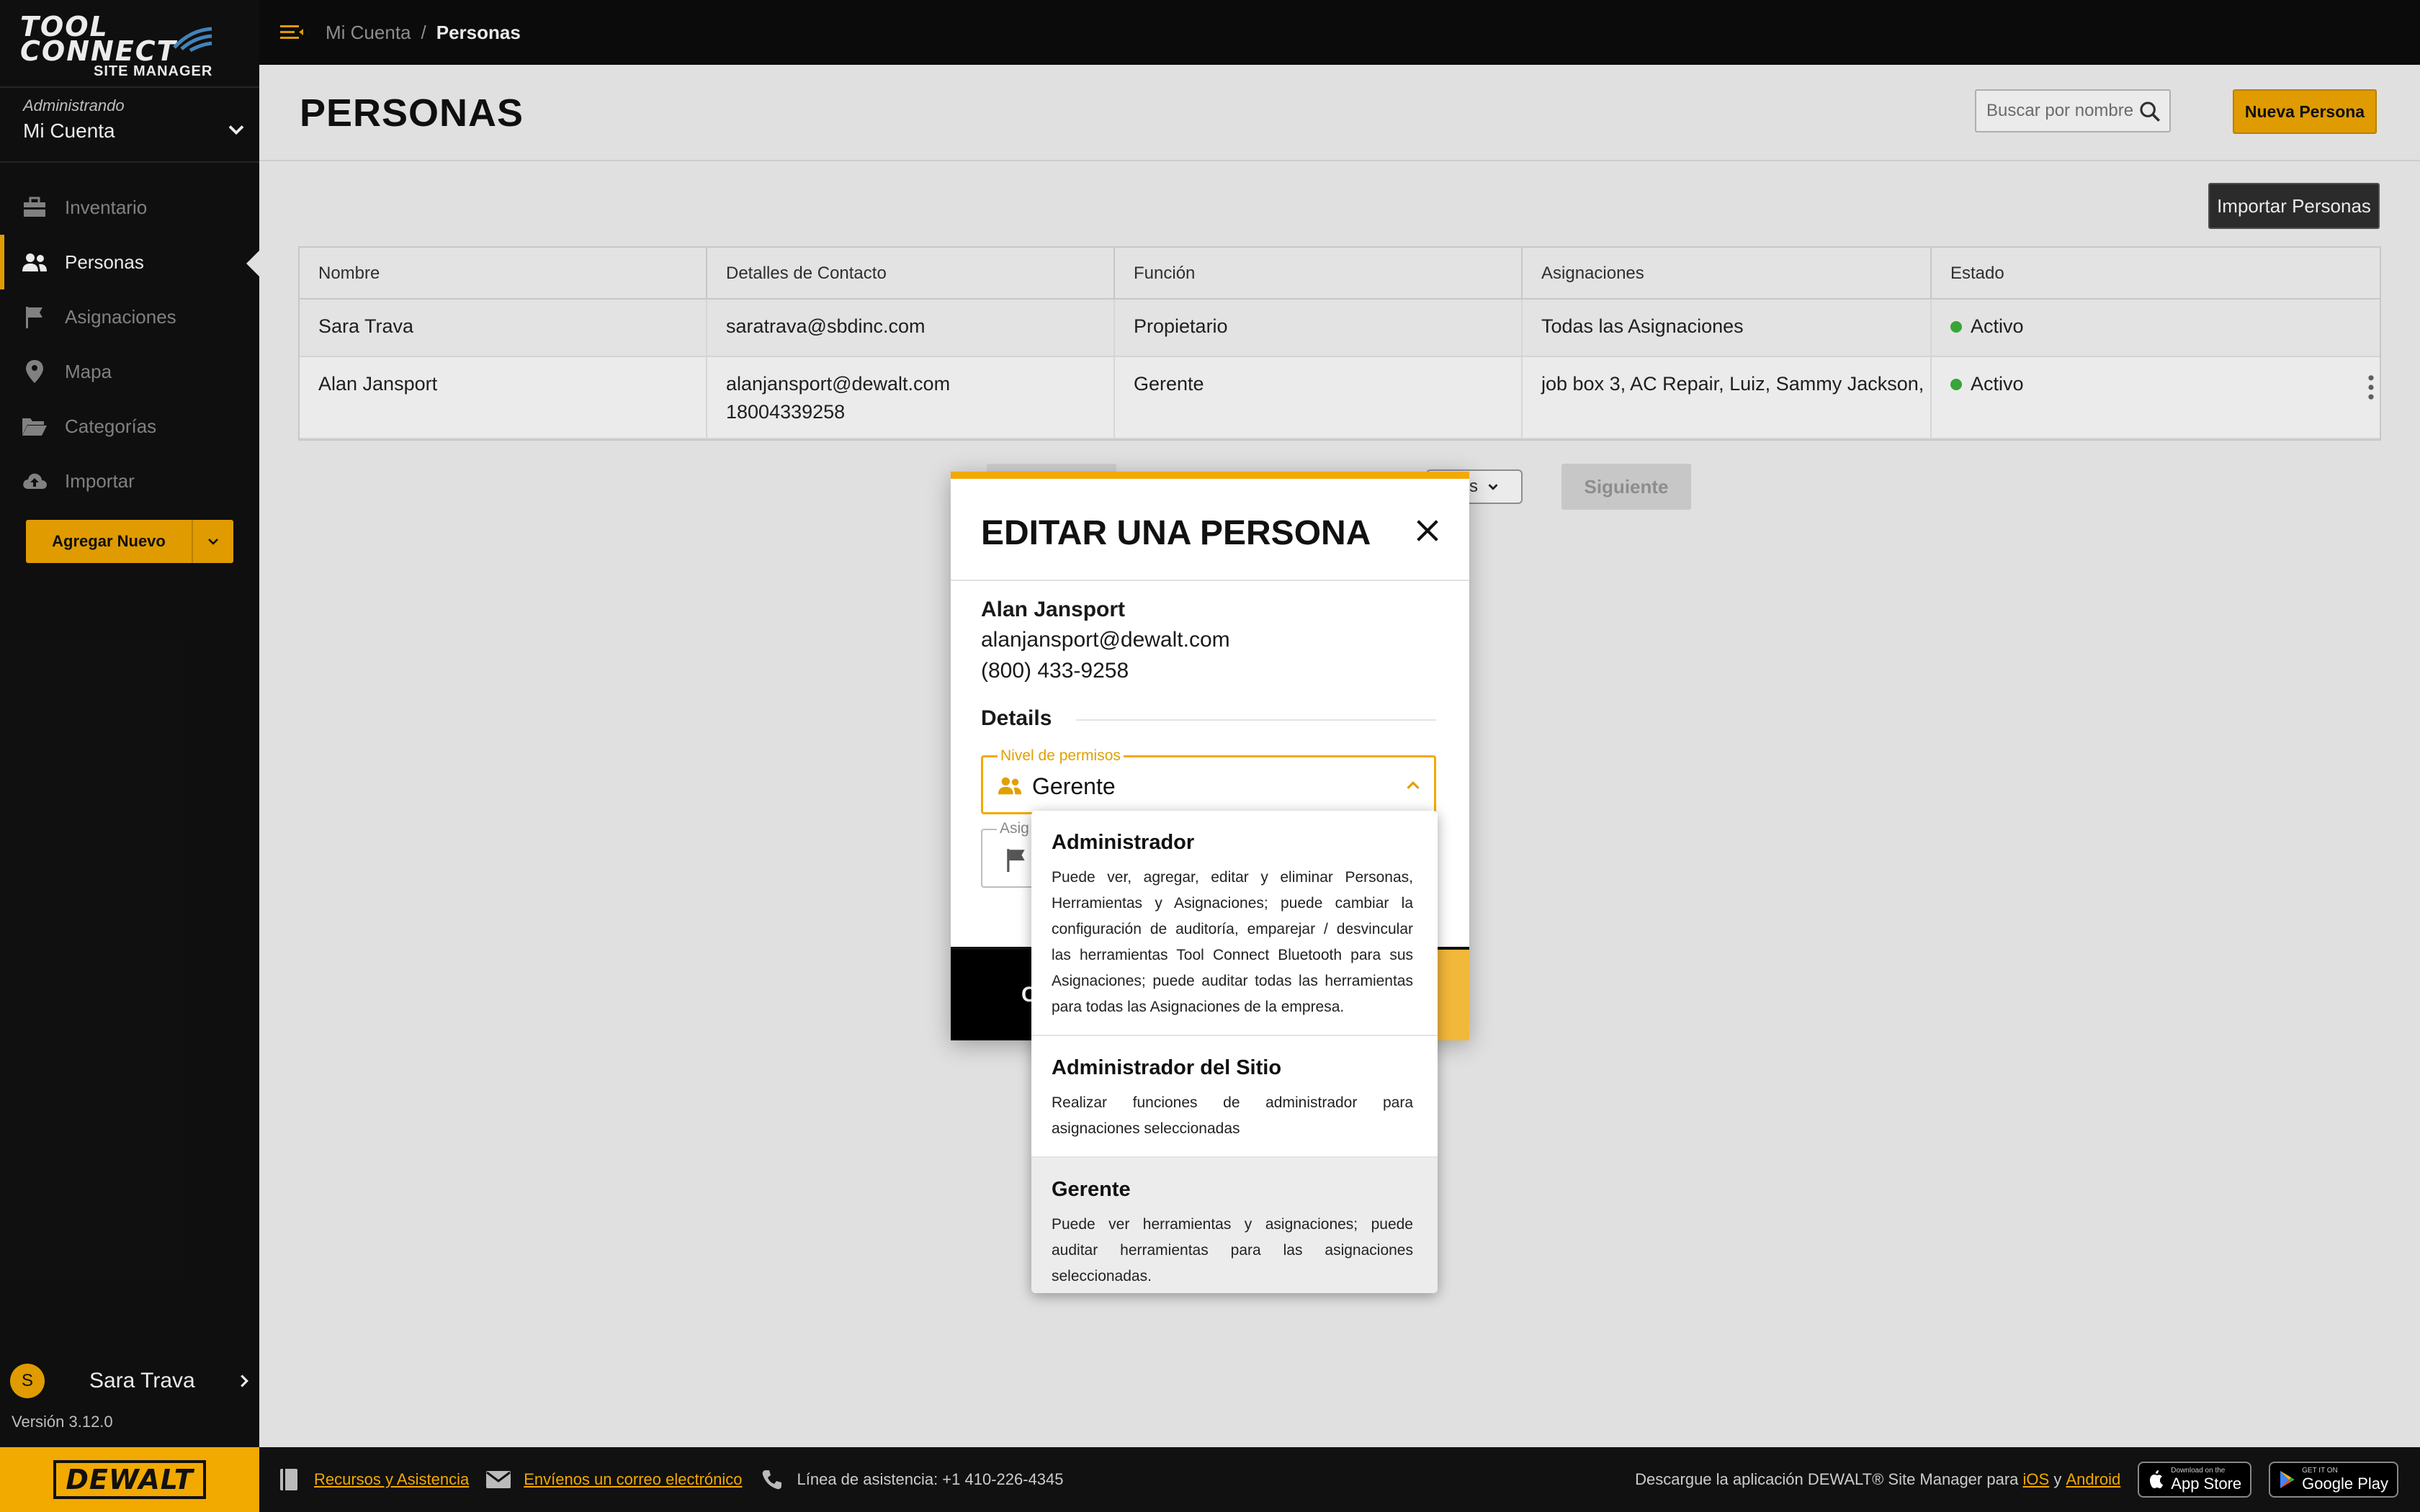  What do you see at coordinates (1256, 720) in the screenshot?
I see `divider` at bounding box center [1256, 720].